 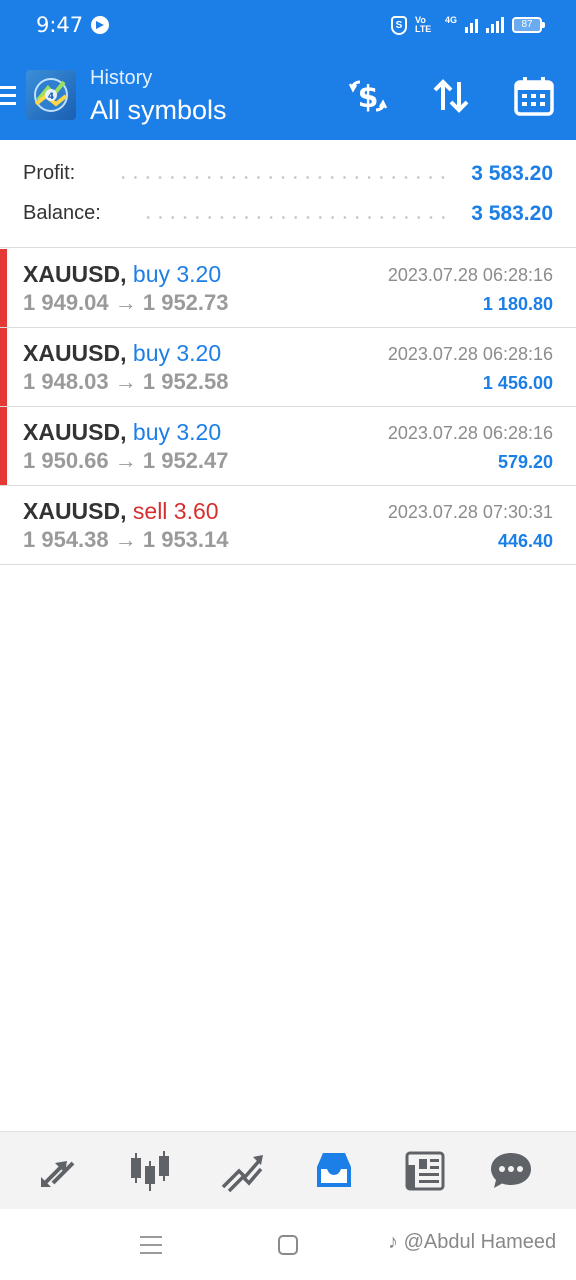 What do you see at coordinates (126, 381) in the screenshot?
I see `deal-prices: 1 948.03 → 1 952.58` at bounding box center [126, 381].